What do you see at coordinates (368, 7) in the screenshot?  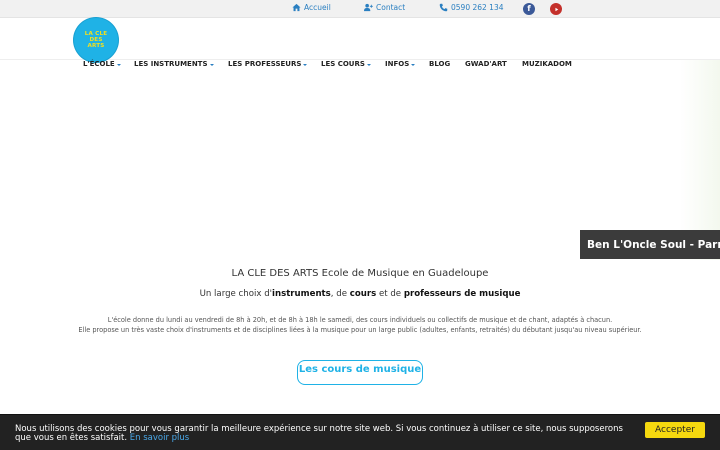 I see `add-user-icon` at bounding box center [368, 7].